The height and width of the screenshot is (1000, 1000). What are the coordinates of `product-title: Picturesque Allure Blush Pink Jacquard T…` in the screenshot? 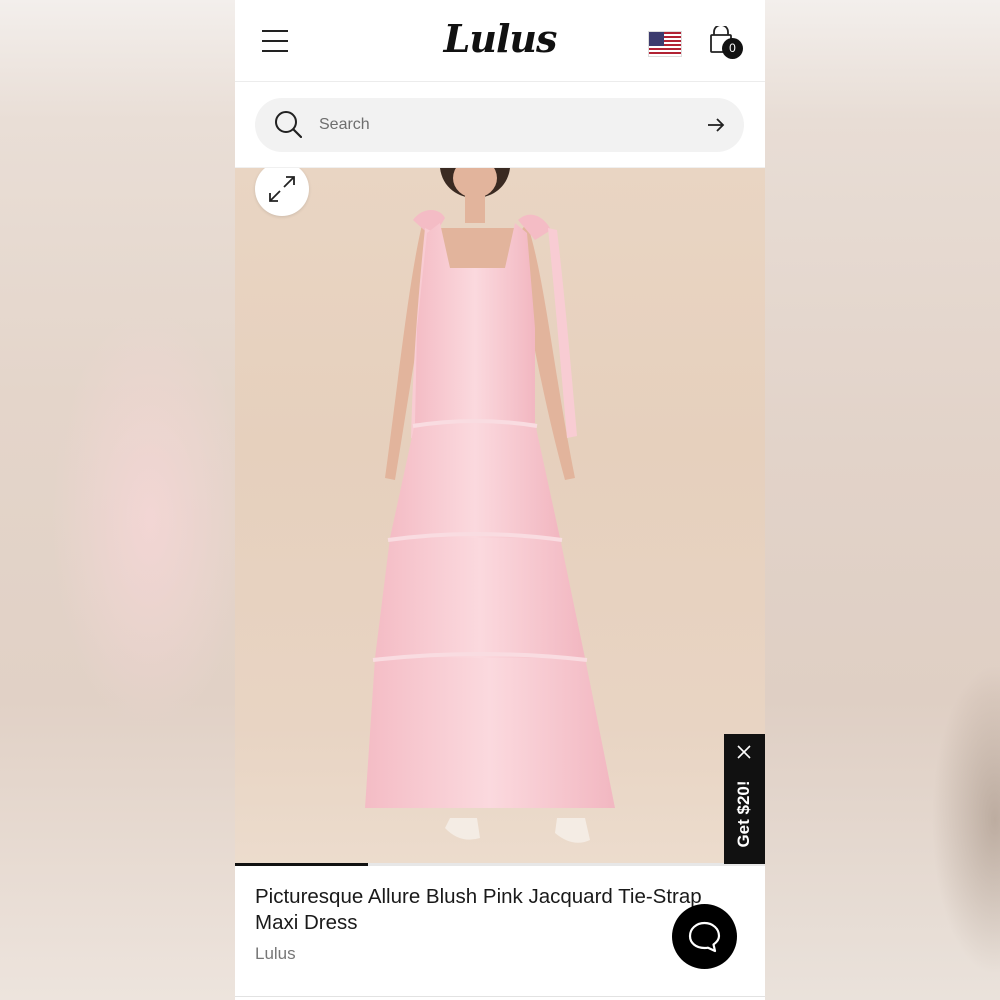 It's located at (478, 909).